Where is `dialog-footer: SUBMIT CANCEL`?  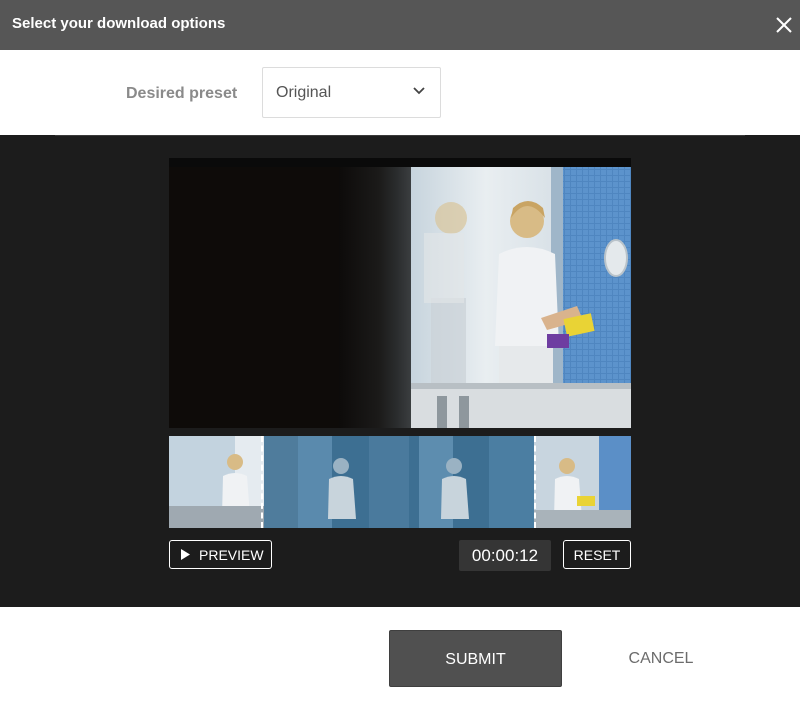 dialog-footer: SUBMIT CANCEL is located at coordinates (400, 657).